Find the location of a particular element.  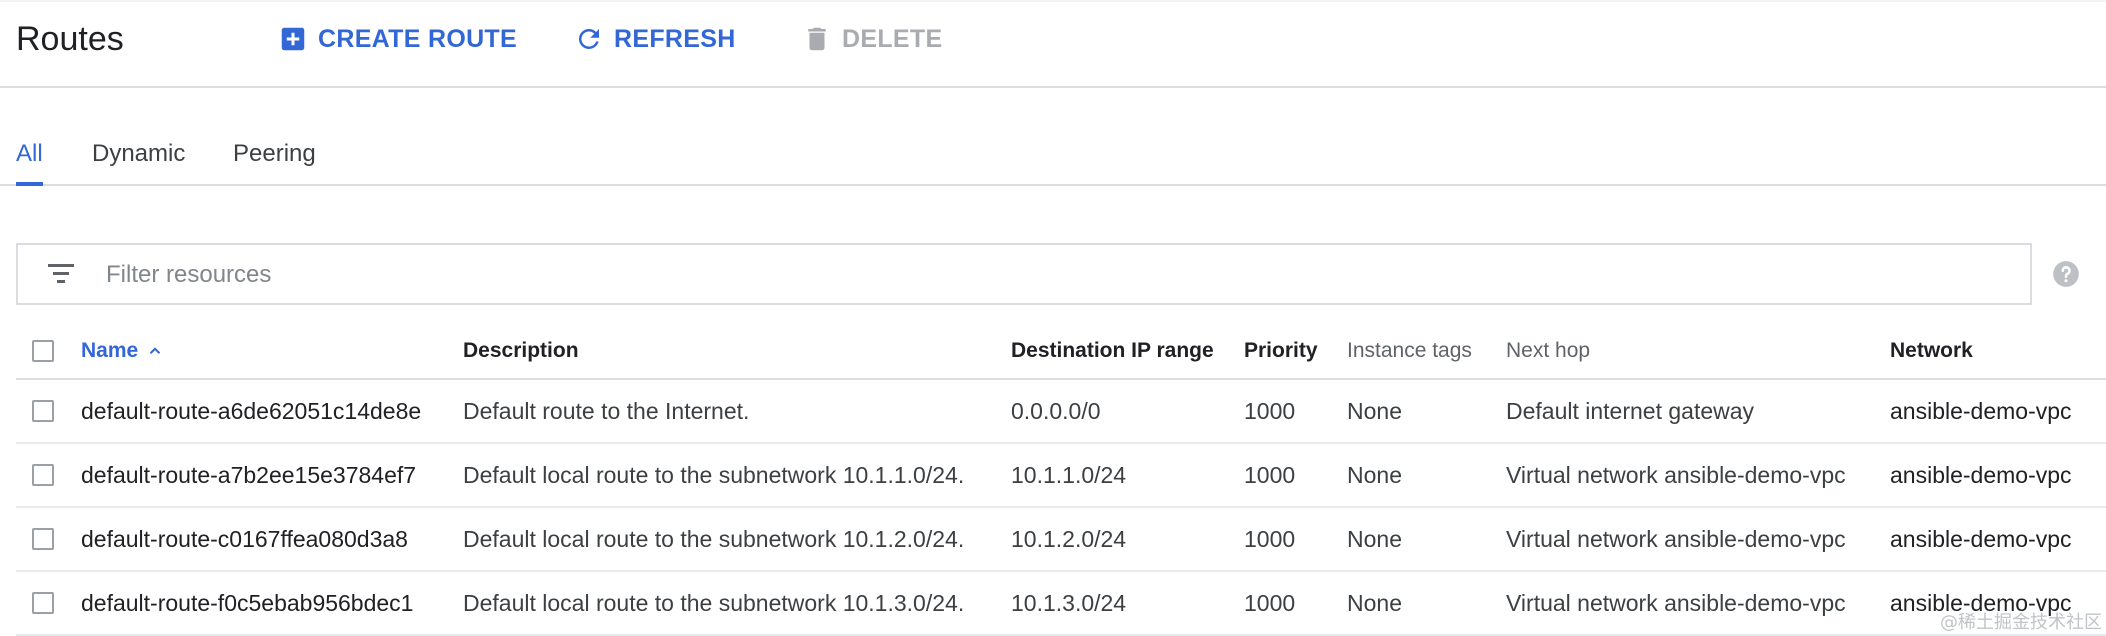

delete-button: DELETE is located at coordinates (872, 39).